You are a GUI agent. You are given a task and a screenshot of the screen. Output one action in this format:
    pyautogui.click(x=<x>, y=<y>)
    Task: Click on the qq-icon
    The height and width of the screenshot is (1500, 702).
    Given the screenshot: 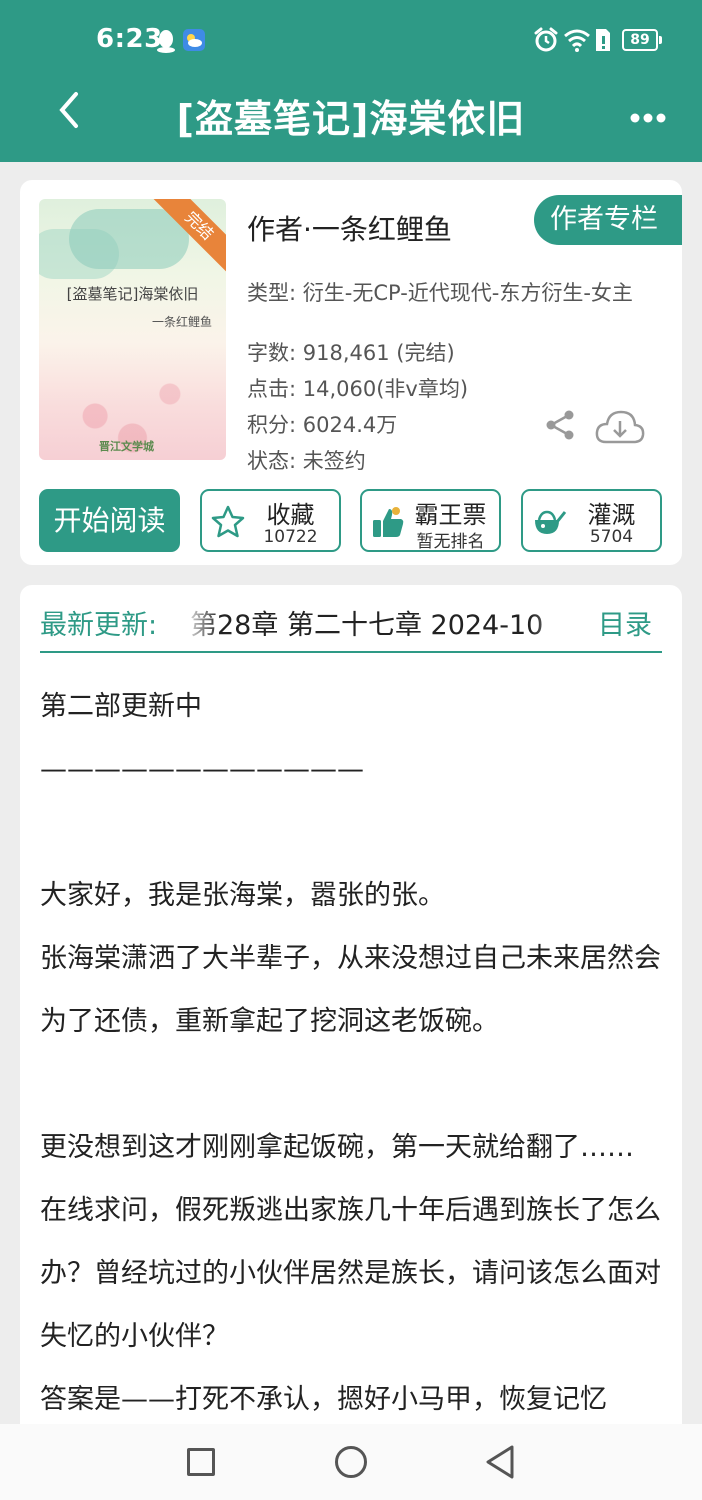 What is the action you would take?
    pyautogui.click(x=166, y=43)
    